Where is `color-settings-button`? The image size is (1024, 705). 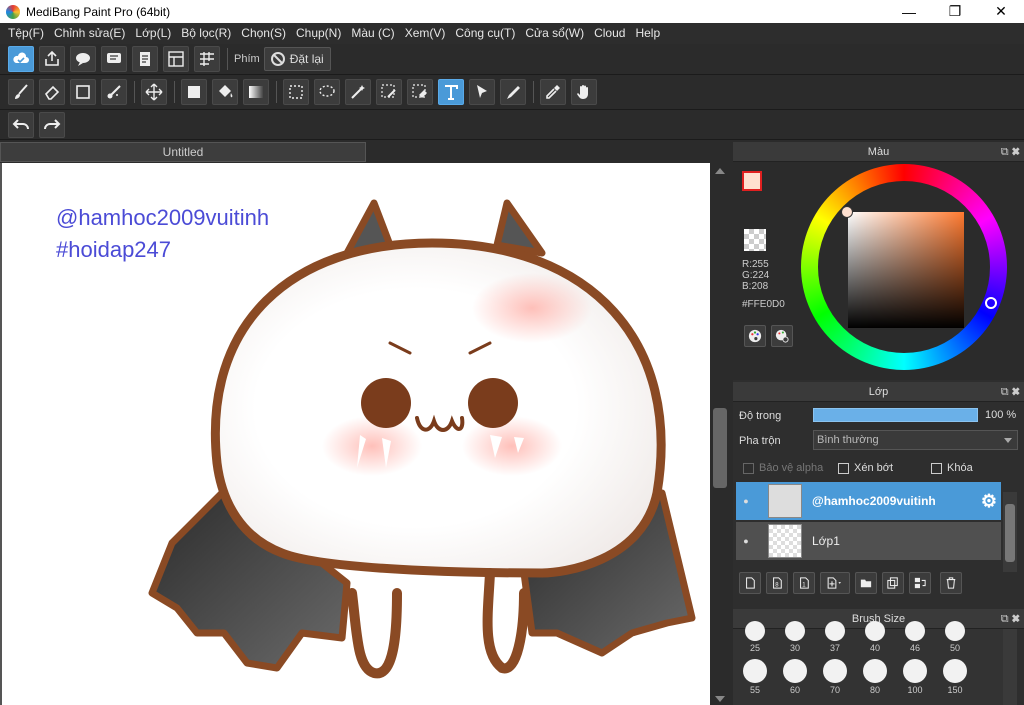 color-settings-button is located at coordinates (782, 336).